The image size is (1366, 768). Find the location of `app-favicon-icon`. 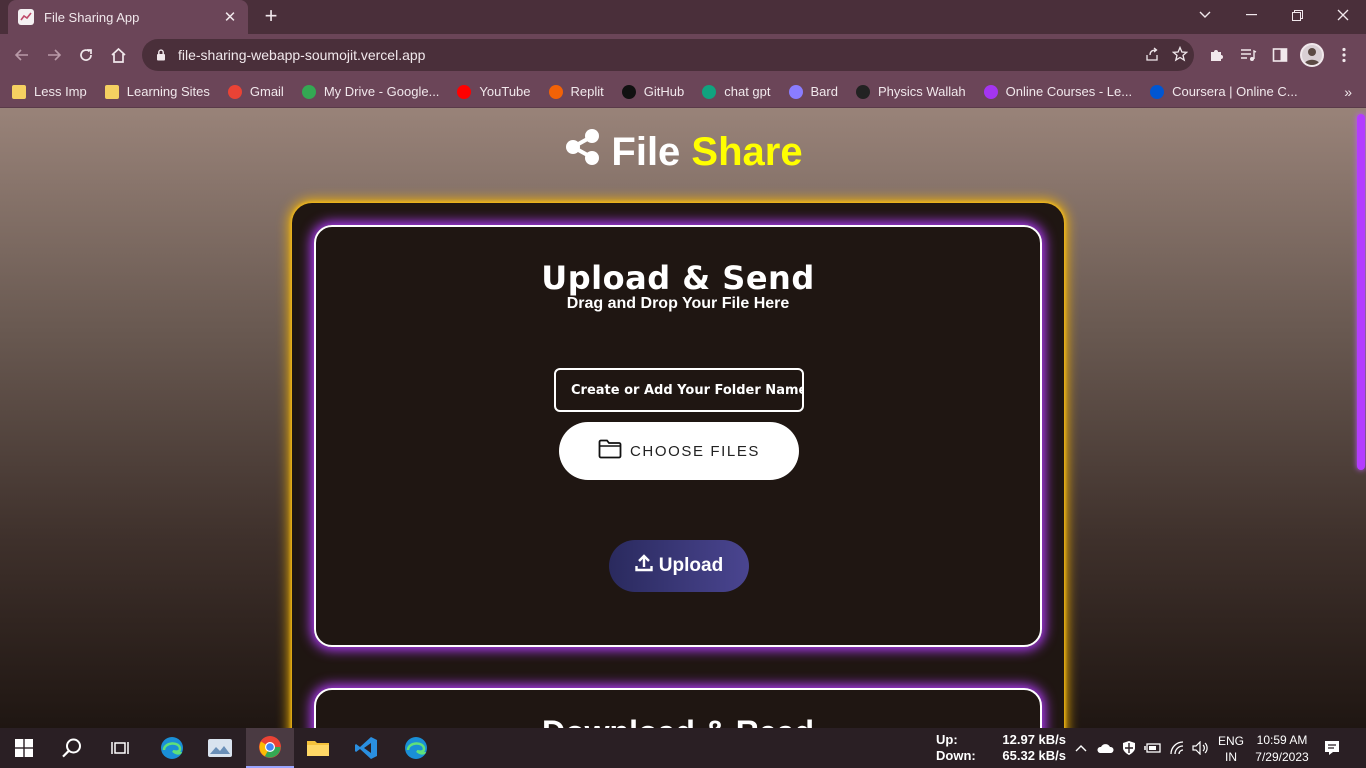

app-favicon-icon is located at coordinates (26, 17).